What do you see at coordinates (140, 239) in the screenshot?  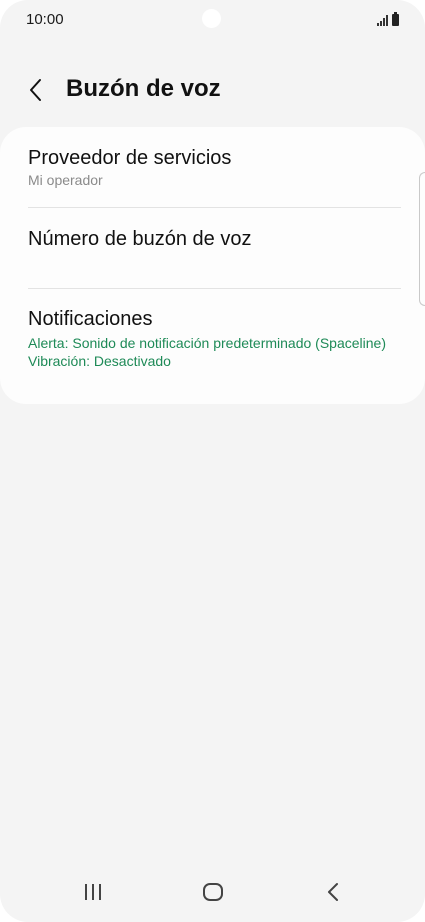 I see `voicemail-number-title: Número de buzón de voz` at bounding box center [140, 239].